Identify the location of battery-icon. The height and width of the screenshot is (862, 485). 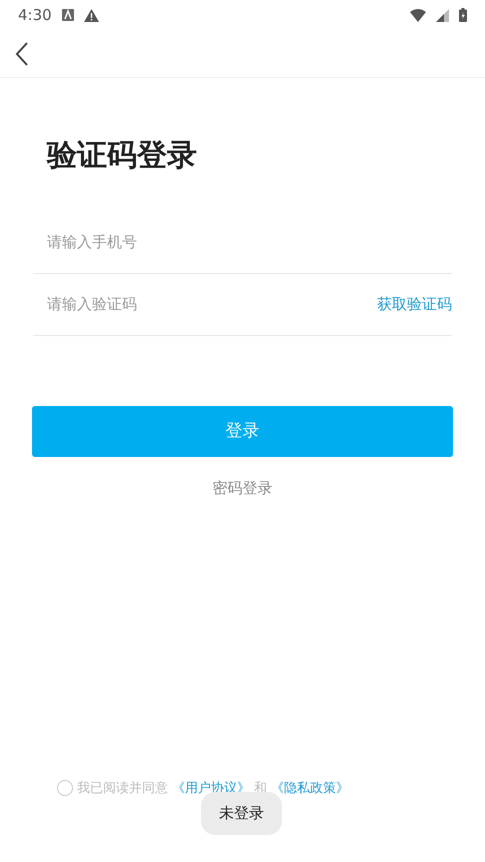
(463, 15).